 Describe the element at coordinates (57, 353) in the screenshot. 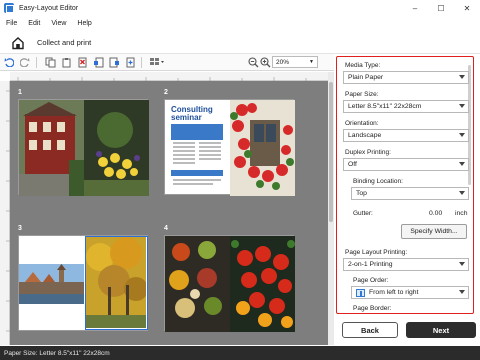

I see `status-text: Paper Size: Letter 8.5"x11" 22x28cm` at that location.